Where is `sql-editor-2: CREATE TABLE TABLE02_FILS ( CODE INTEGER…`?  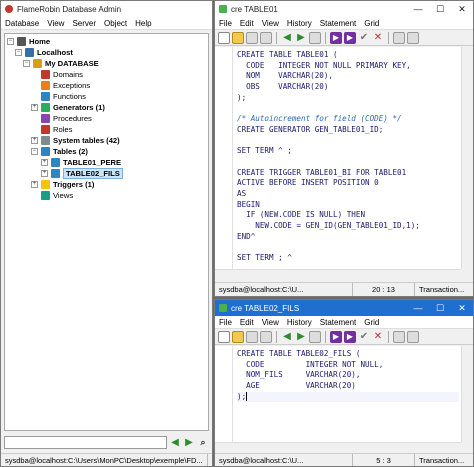 sql-editor-2: CREATE TABLE TABLE02_FILS ( CODE INTEGER… is located at coordinates (338, 394).